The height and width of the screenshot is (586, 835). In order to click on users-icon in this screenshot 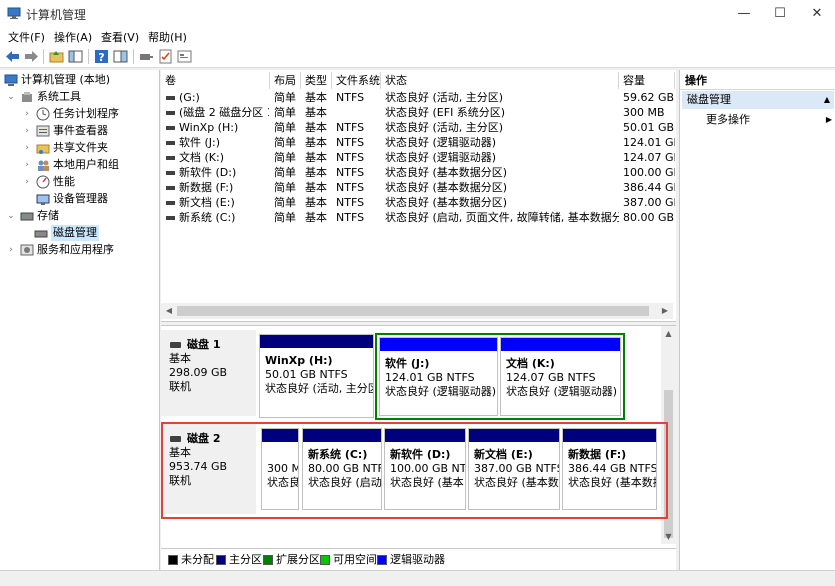, I will do `click(43, 165)`.